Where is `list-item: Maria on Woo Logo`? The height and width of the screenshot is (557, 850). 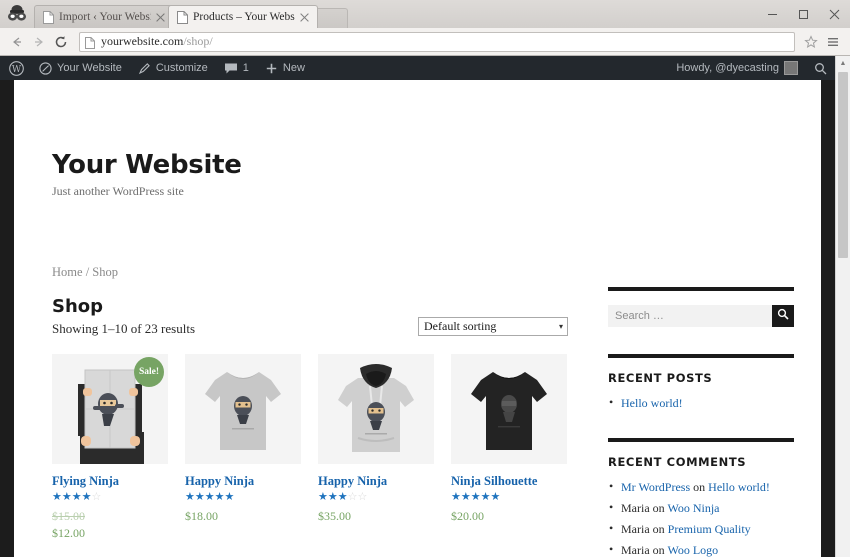 list-item: Maria on Woo Logo is located at coordinates (701, 549).